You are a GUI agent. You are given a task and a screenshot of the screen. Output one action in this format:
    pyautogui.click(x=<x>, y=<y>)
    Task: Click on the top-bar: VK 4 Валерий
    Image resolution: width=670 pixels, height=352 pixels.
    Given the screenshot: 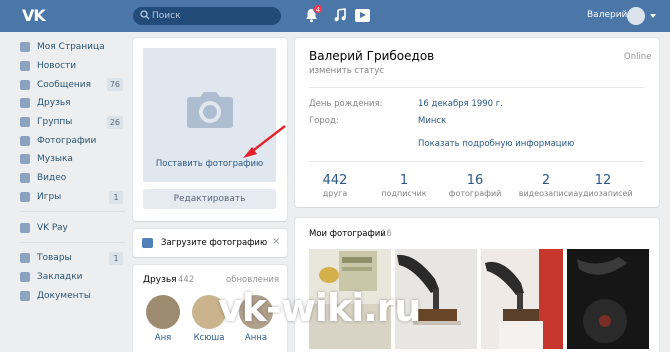 What is the action you would take?
    pyautogui.click(x=335, y=16)
    